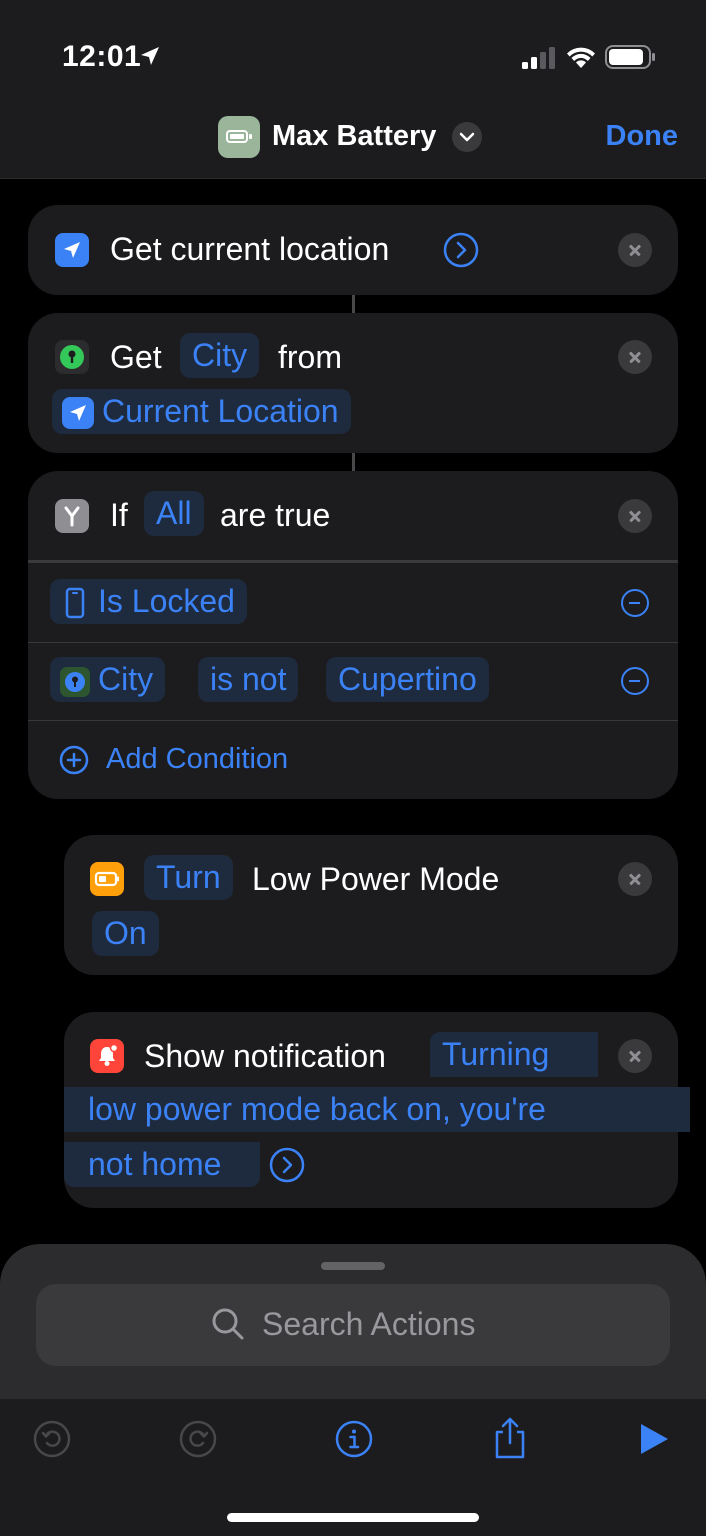  Describe the element at coordinates (126, 679) in the screenshot. I see `city-label: City` at that location.